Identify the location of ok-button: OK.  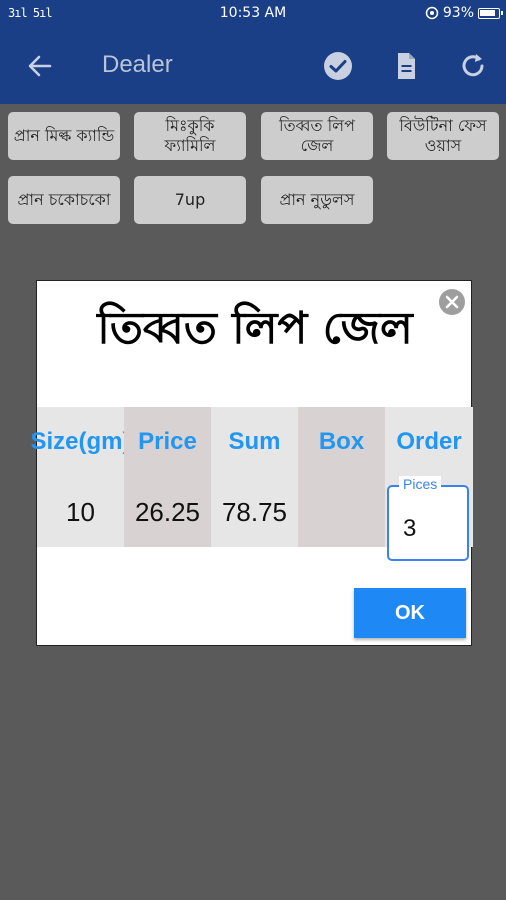
(410, 613).